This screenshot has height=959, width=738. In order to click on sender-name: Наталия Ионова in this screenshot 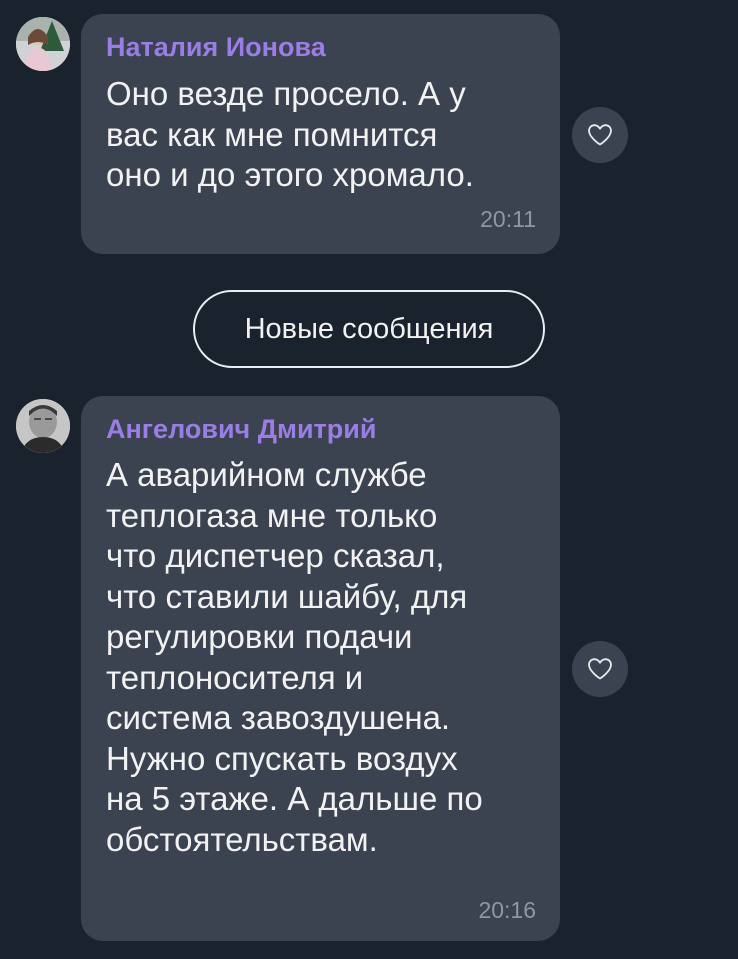, I will do `click(216, 47)`.